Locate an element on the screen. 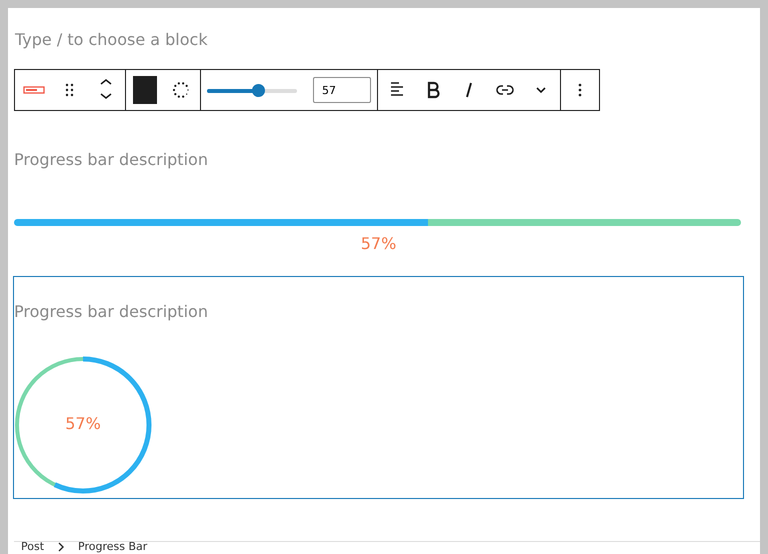  breadcrumb-link: Progress Bar is located at coordinates (113, 546).